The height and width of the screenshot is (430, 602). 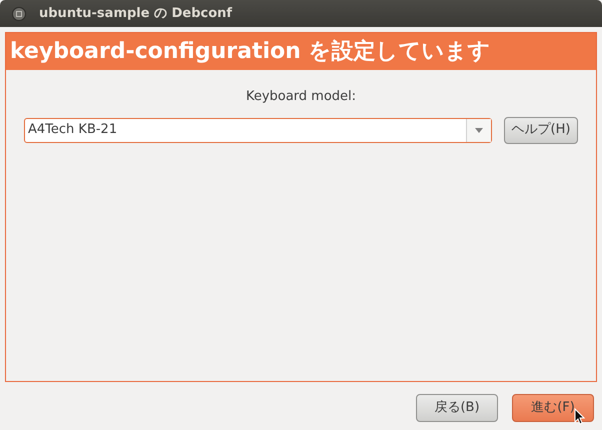 I want to click on help-button: ヘルプ(H), so click(x=541, y=130).